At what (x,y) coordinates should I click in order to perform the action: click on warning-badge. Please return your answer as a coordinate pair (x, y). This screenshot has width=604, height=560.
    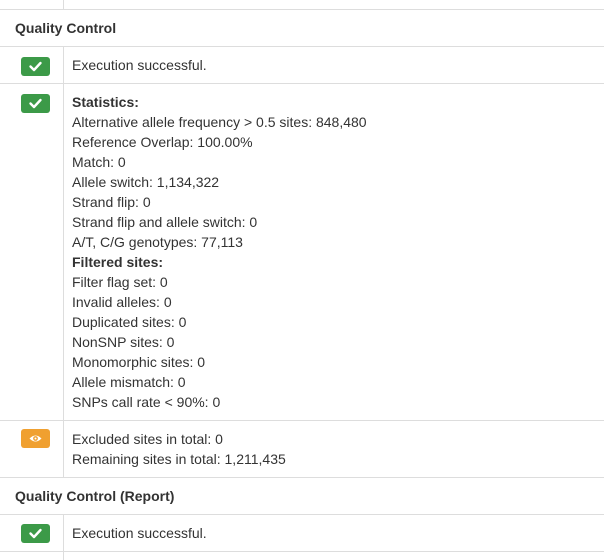
    Looking at the image, I should click on (35, 438).